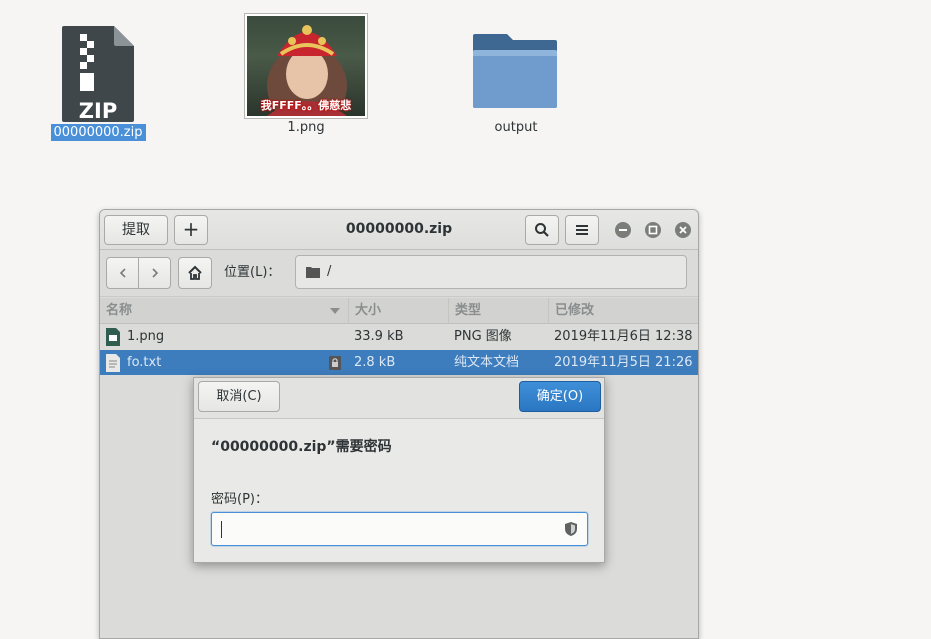 The image size is (931, 639). Describe the element at coordinates (399, 529) in the screenshot. I see `password-input` at that location.